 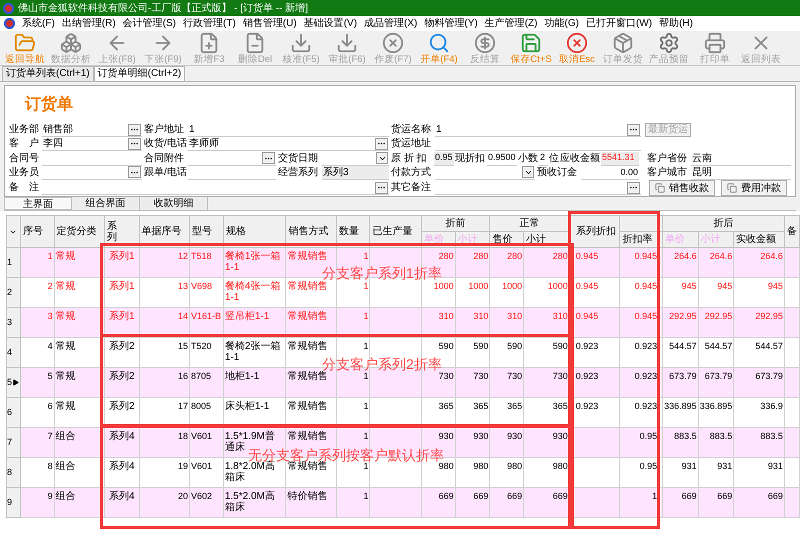 What do you see at coordinates (610, 173) in the screenshot?
I see `input-field: 0.00` at bounding box center [610, 173].